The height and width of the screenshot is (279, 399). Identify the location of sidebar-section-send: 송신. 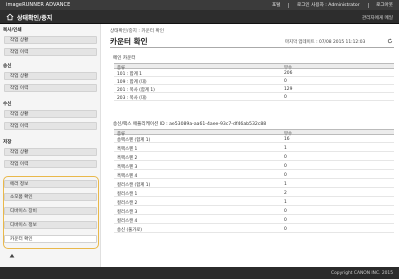
(7, 66).